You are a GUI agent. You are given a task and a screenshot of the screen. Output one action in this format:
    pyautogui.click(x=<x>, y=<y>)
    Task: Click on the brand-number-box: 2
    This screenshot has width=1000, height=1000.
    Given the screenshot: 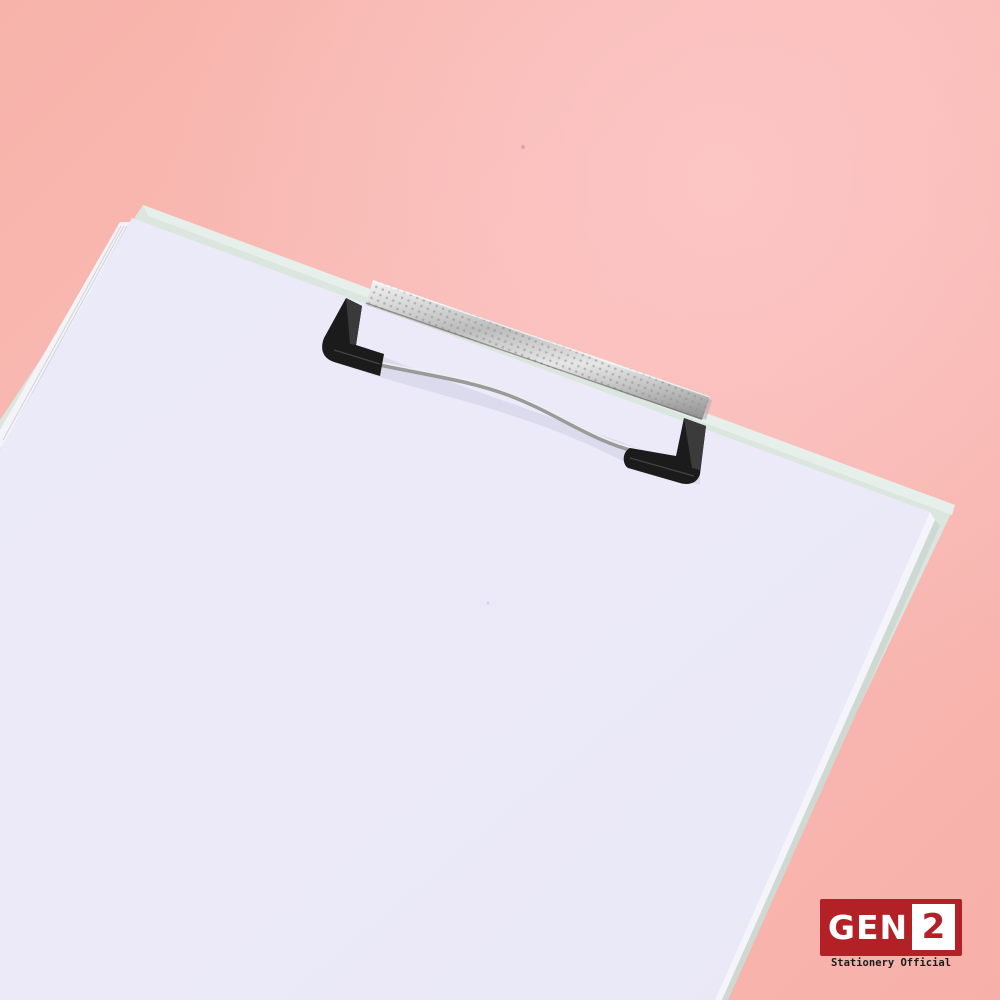 What is the action you would take?
    pyautogui.click(x=933, y=927)
    